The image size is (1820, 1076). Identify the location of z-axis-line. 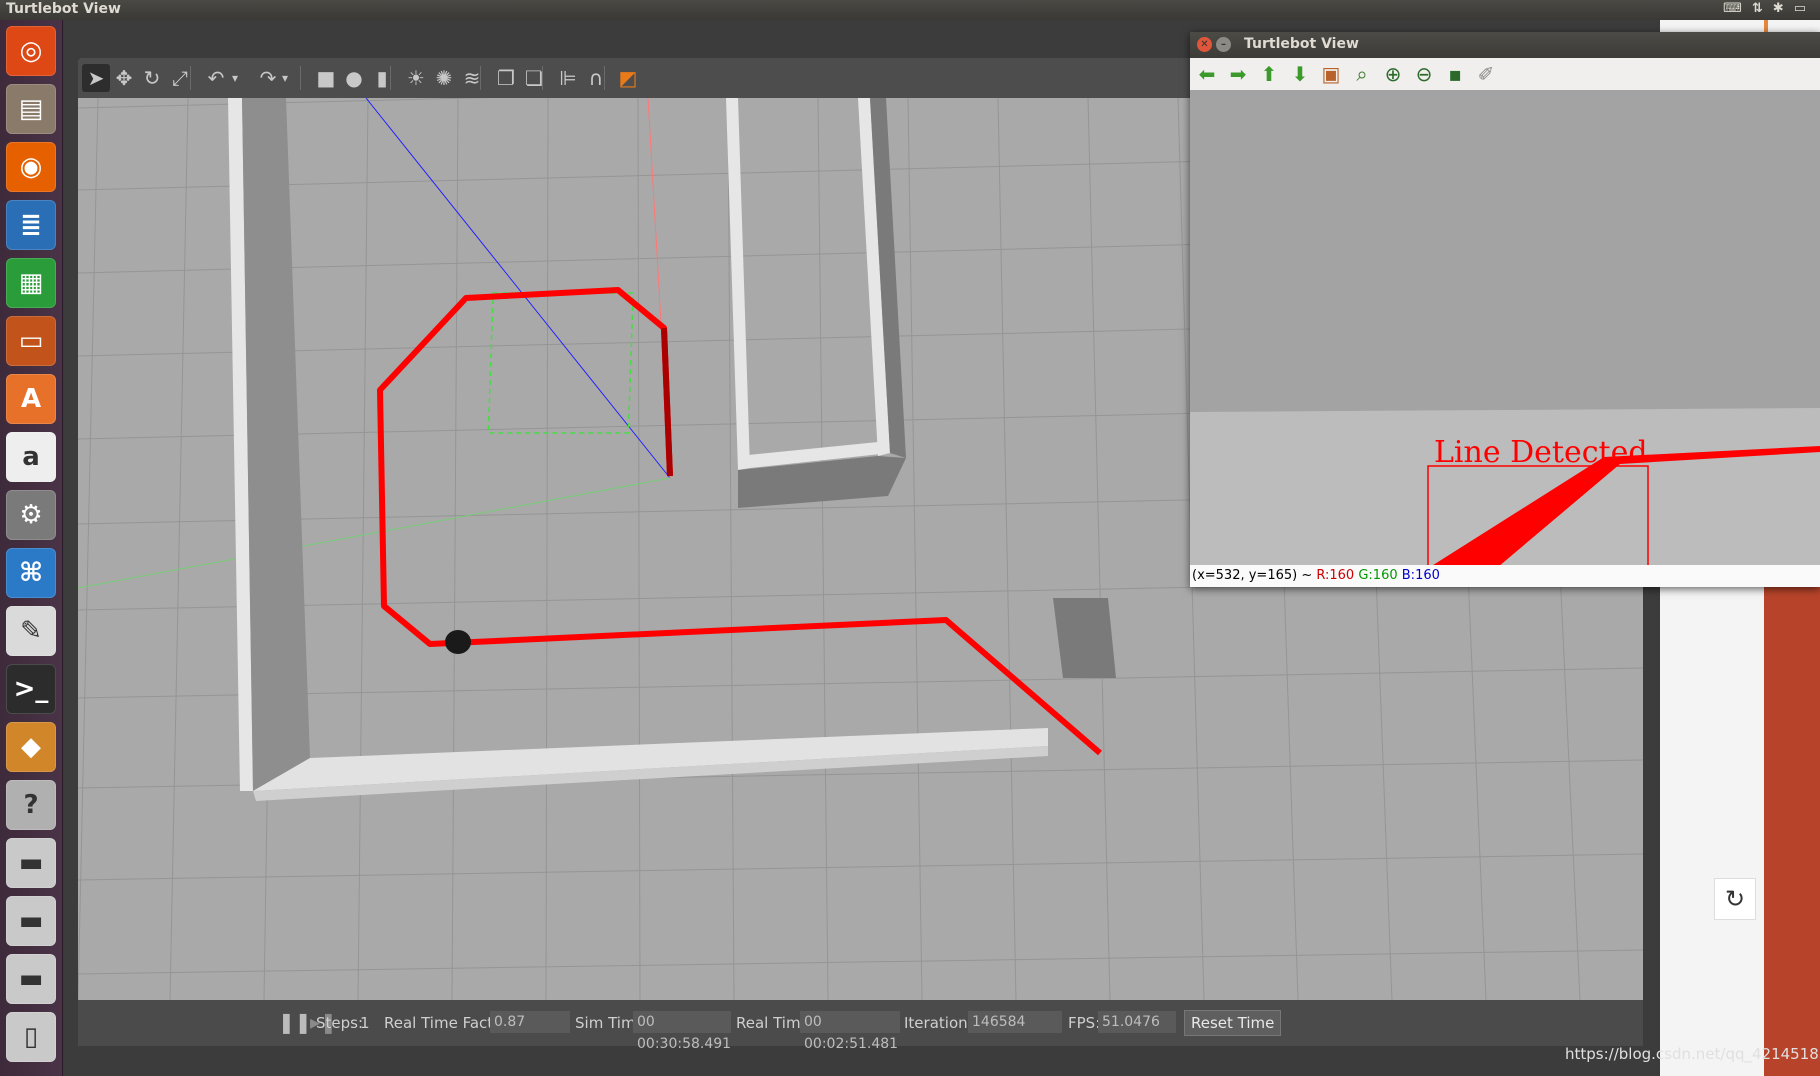
(374, 533).